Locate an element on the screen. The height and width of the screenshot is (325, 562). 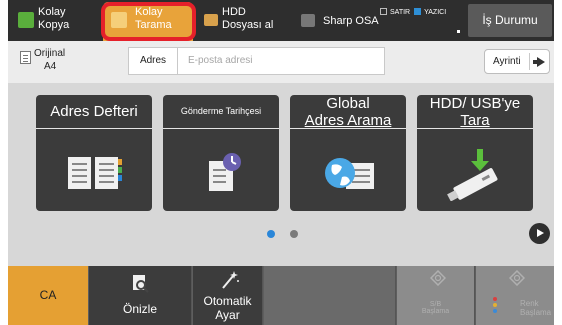
preview-button: Önizle is located at coordinates (139, 295).